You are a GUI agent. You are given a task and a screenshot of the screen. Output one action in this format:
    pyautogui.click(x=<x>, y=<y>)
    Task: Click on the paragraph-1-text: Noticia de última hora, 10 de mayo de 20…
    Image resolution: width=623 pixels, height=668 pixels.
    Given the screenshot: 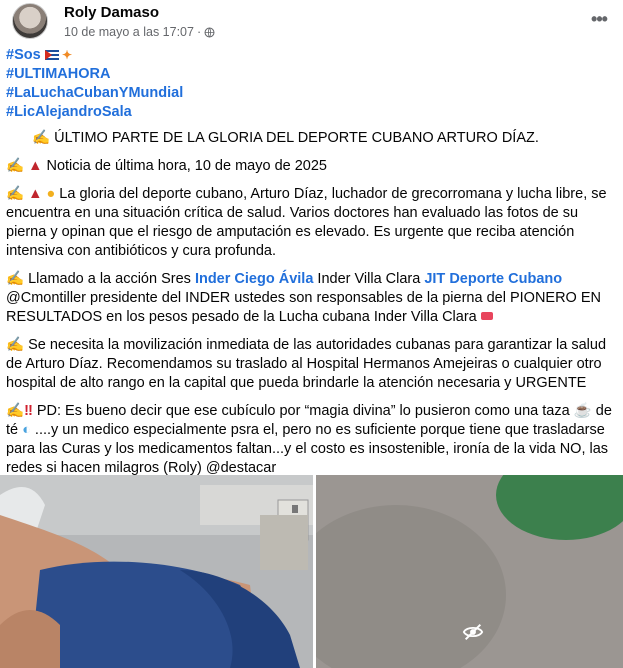 What is the action you would take?
    pyautogui.click(x=186, y=166)
    